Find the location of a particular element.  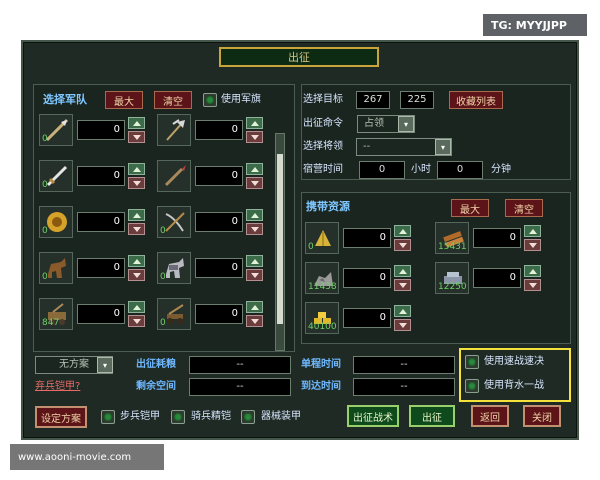

resource-0-decrease-icon is located at coordinates (402, 245).